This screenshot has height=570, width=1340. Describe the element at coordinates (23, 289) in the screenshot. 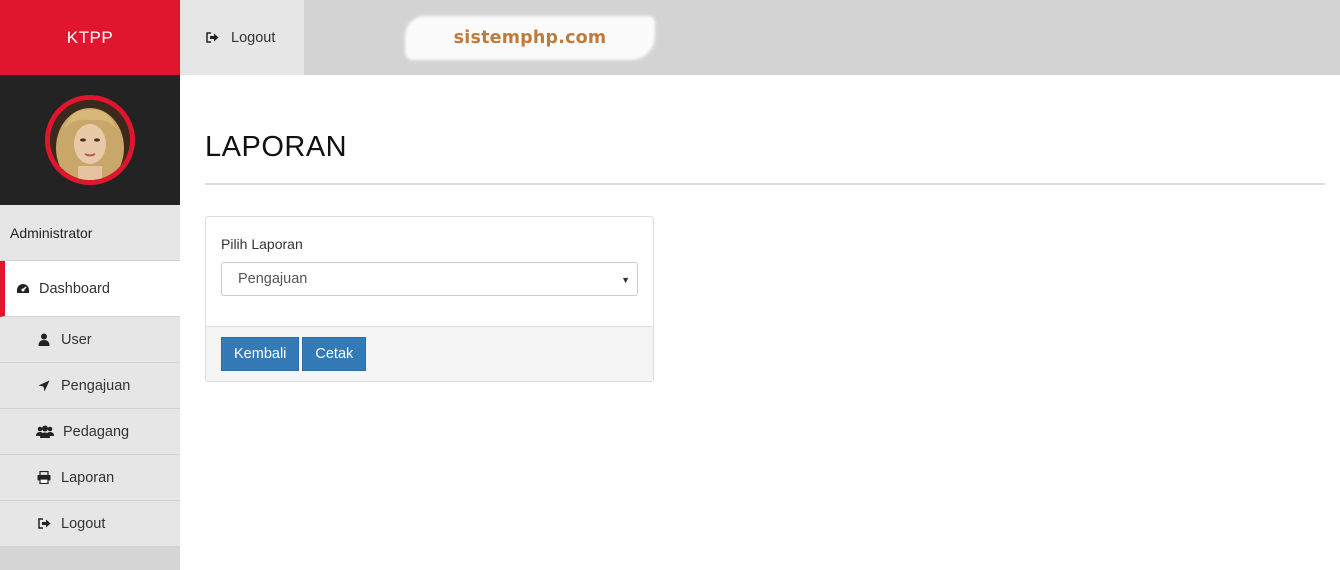

I see `dashboard-icon` at that location.